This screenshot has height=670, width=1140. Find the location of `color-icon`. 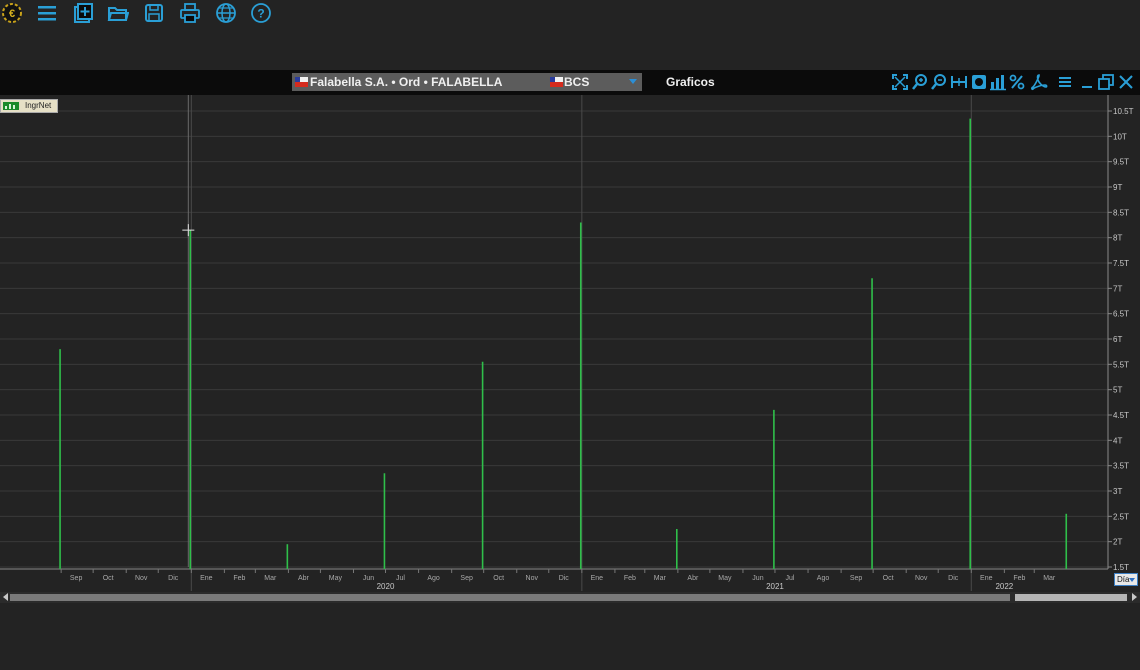

color-icon is located at coordinates (979, 82).